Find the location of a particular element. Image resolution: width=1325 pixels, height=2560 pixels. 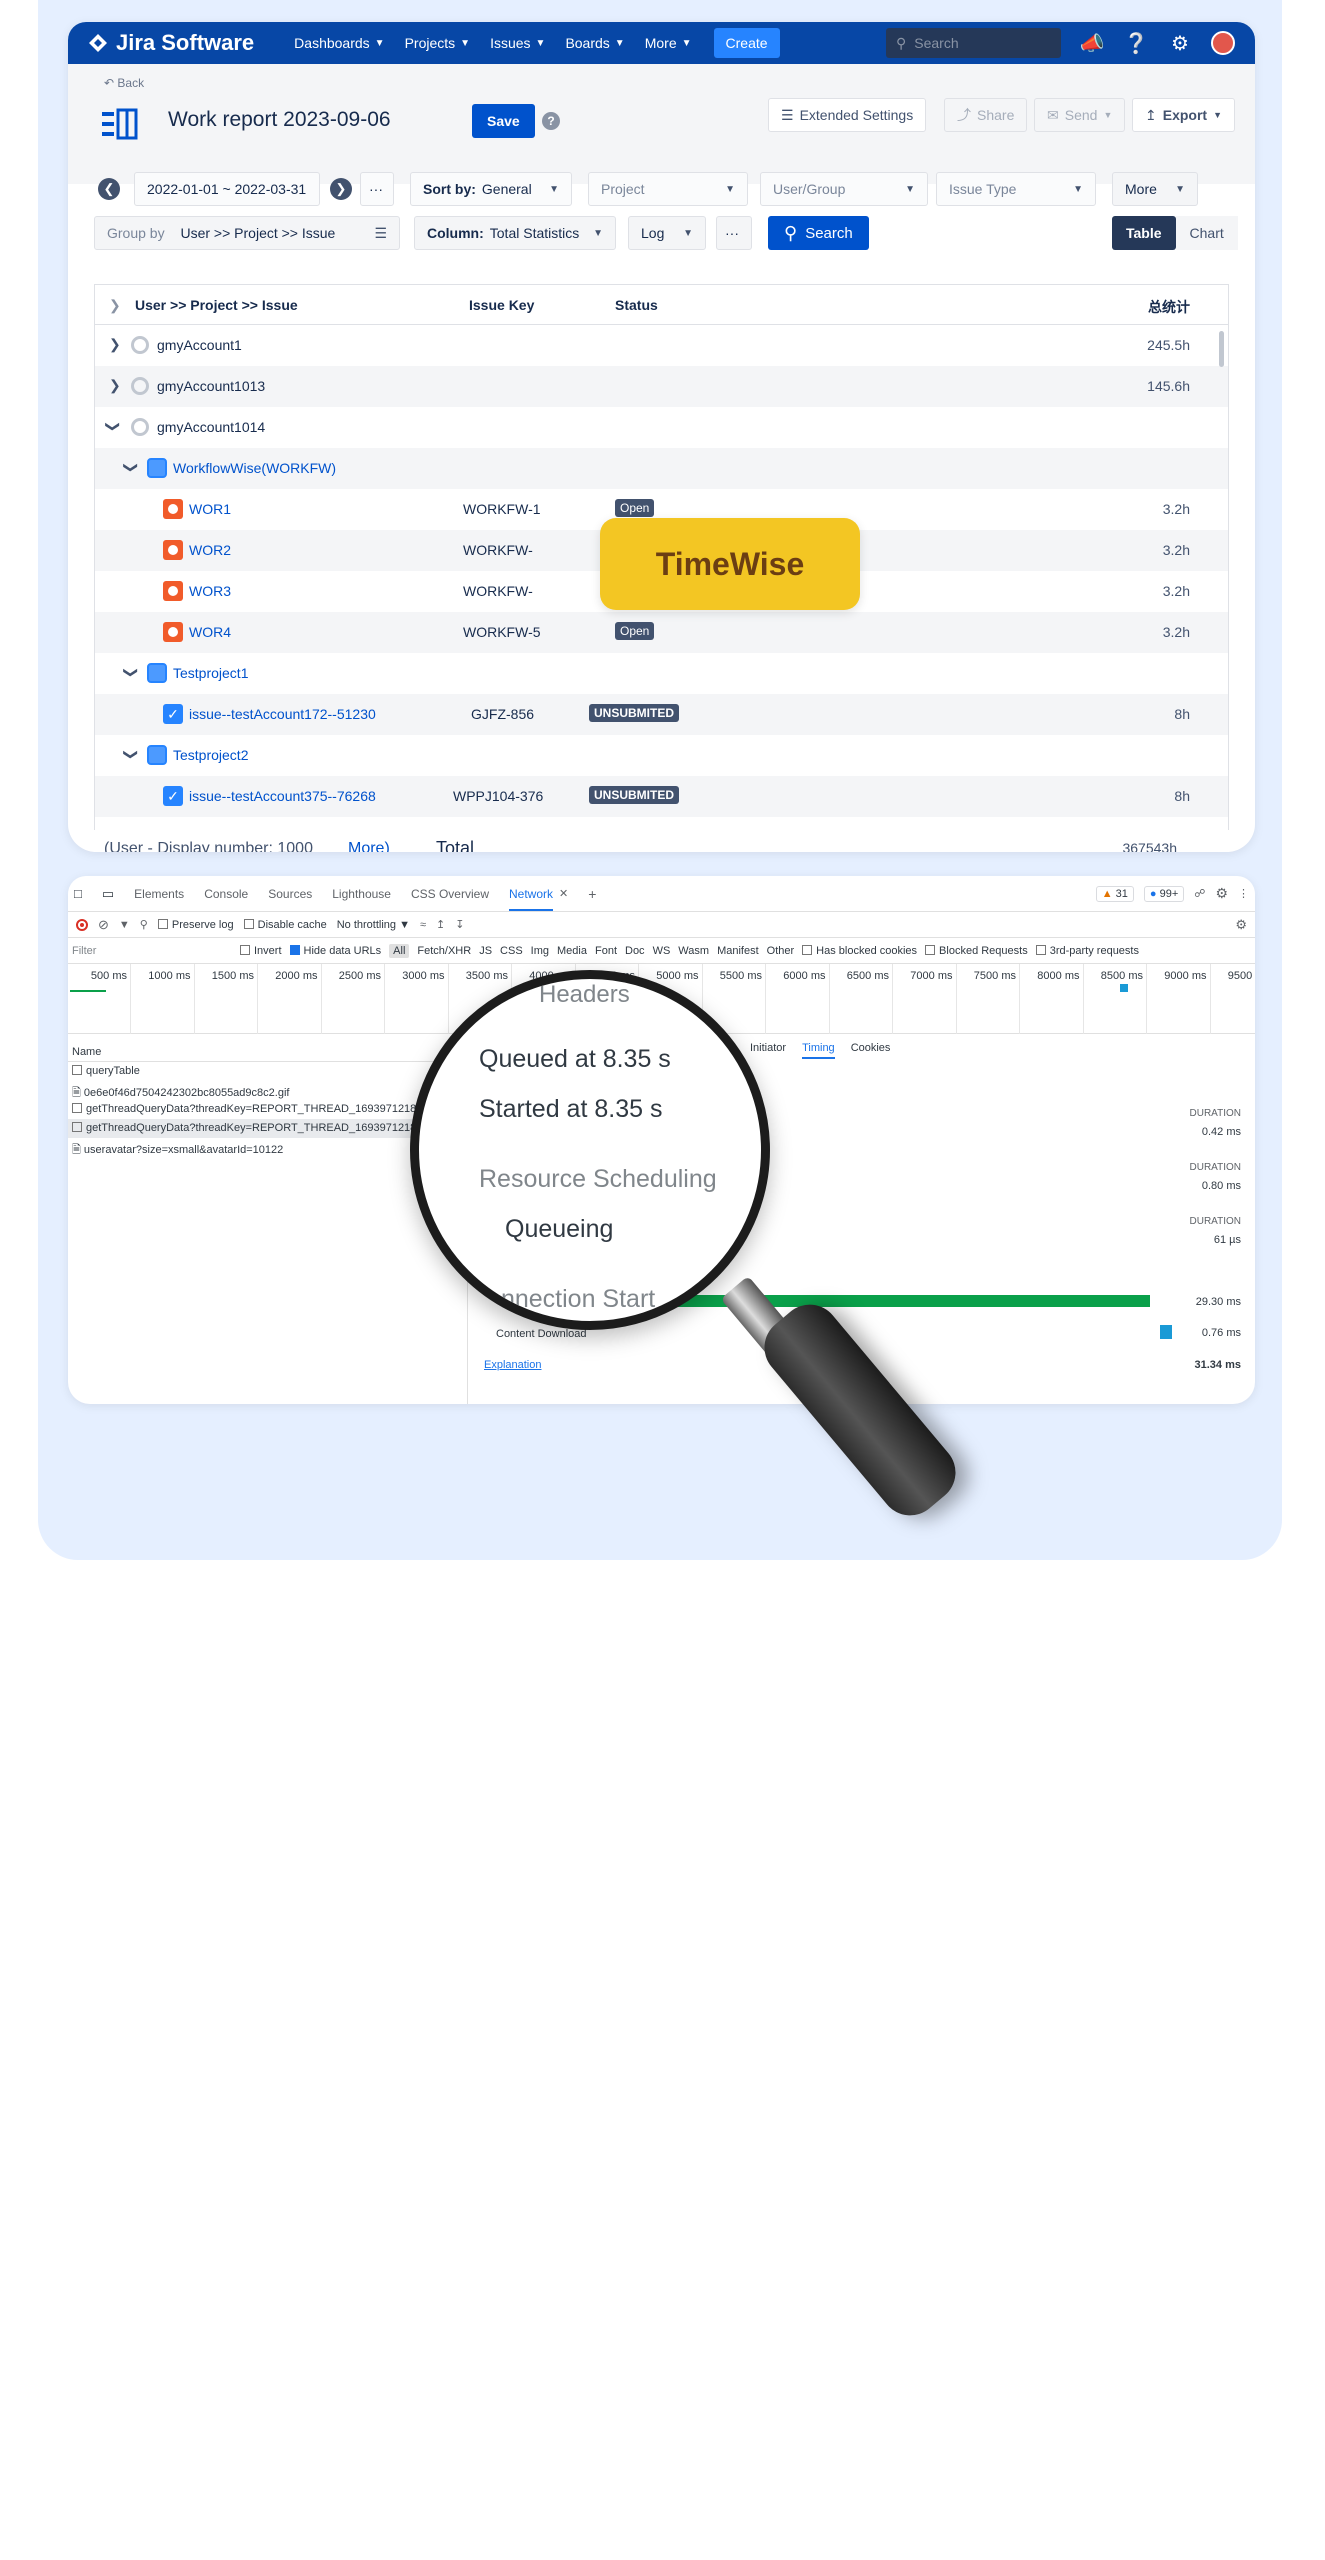

nav-projects: Projects ▼ is located at coordinates (437, 43).